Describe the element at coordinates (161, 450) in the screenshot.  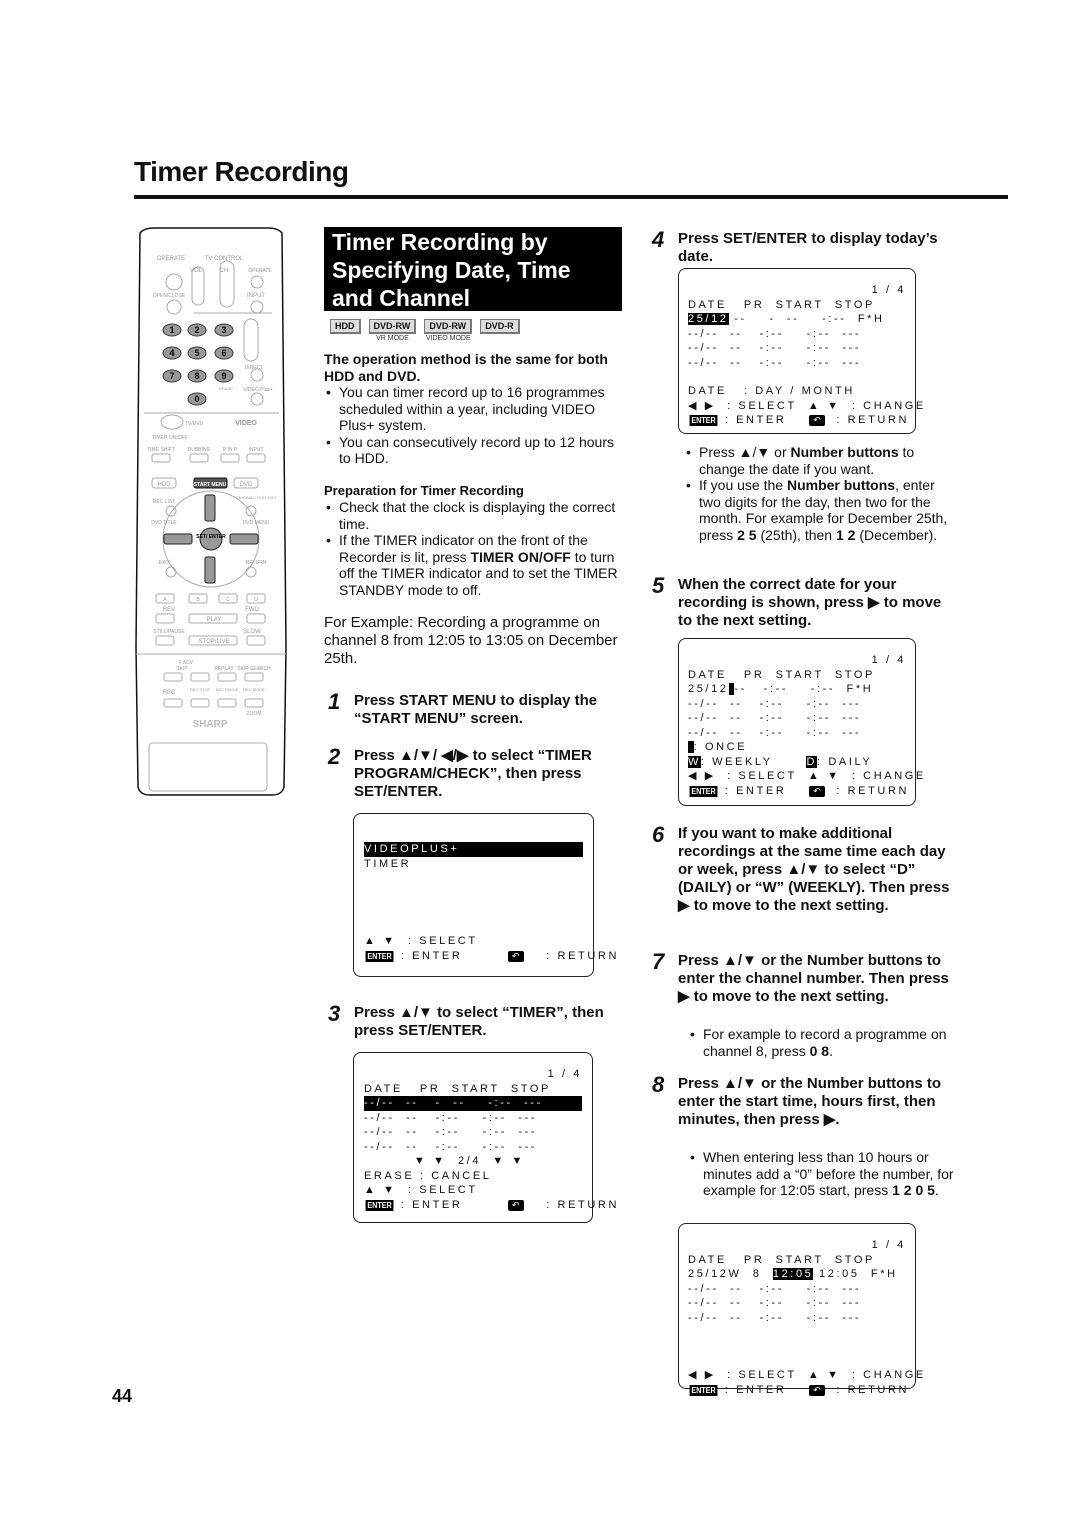
I see `label-time-shift: TIME SHIFT` at that location.